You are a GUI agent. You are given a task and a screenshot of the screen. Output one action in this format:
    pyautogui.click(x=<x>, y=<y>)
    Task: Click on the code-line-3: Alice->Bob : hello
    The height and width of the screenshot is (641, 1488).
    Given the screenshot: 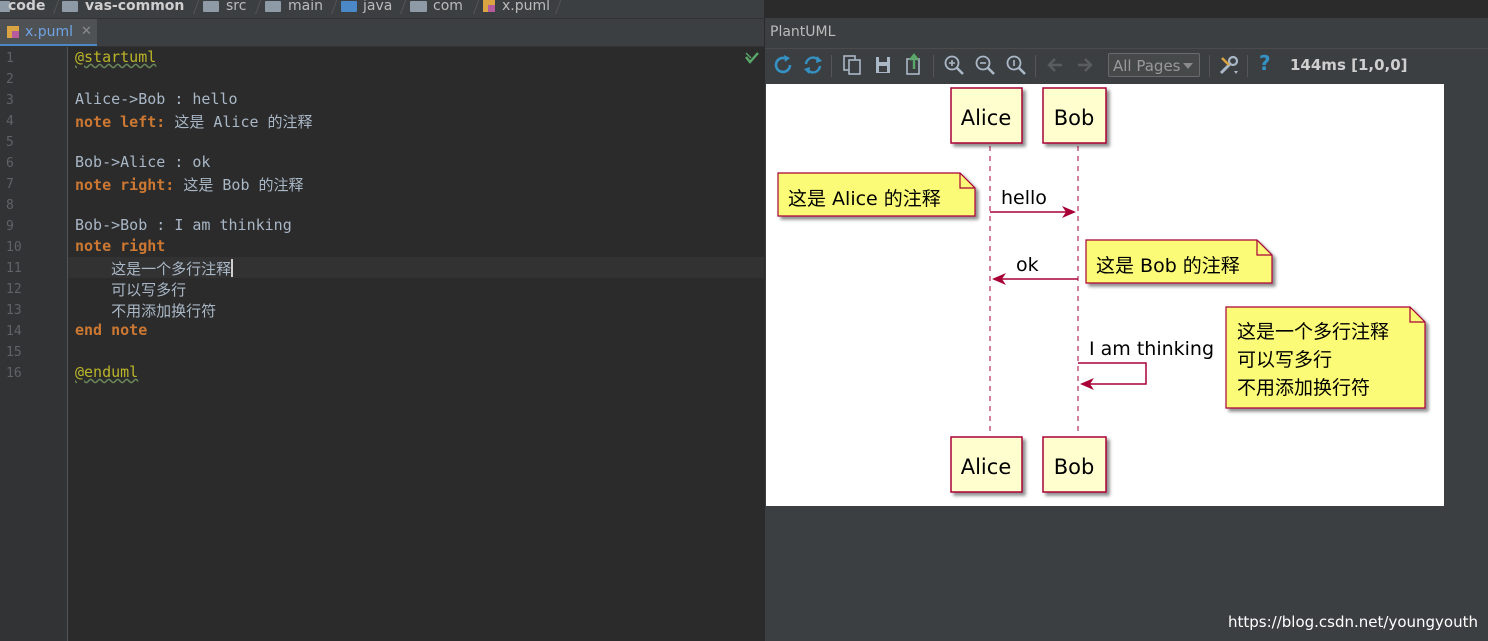 What is the action you would take?
    pyautogui.click(x=156, y=99)
    